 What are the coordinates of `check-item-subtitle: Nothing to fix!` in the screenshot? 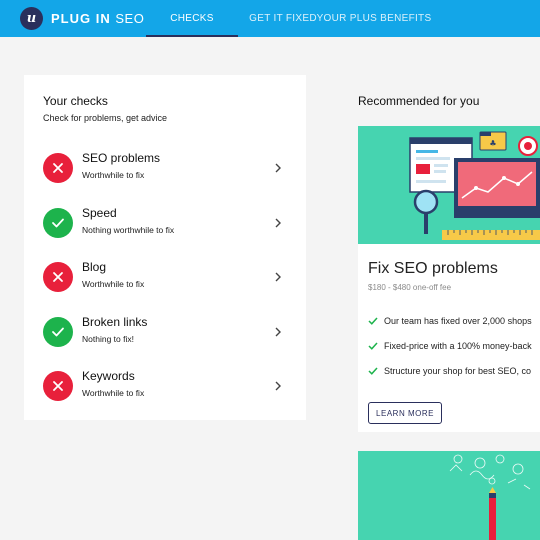 It's located at (108, 339).